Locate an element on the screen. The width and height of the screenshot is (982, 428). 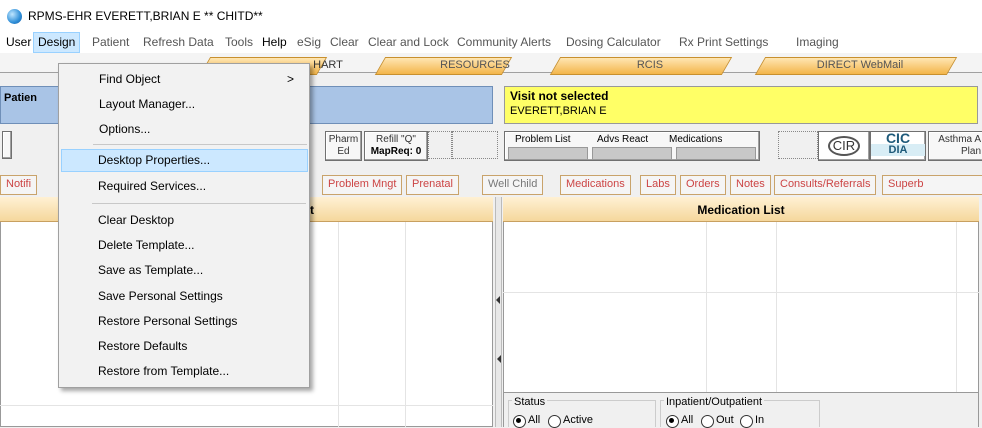
cir-button: CIR is located at coordinates (844, 146).